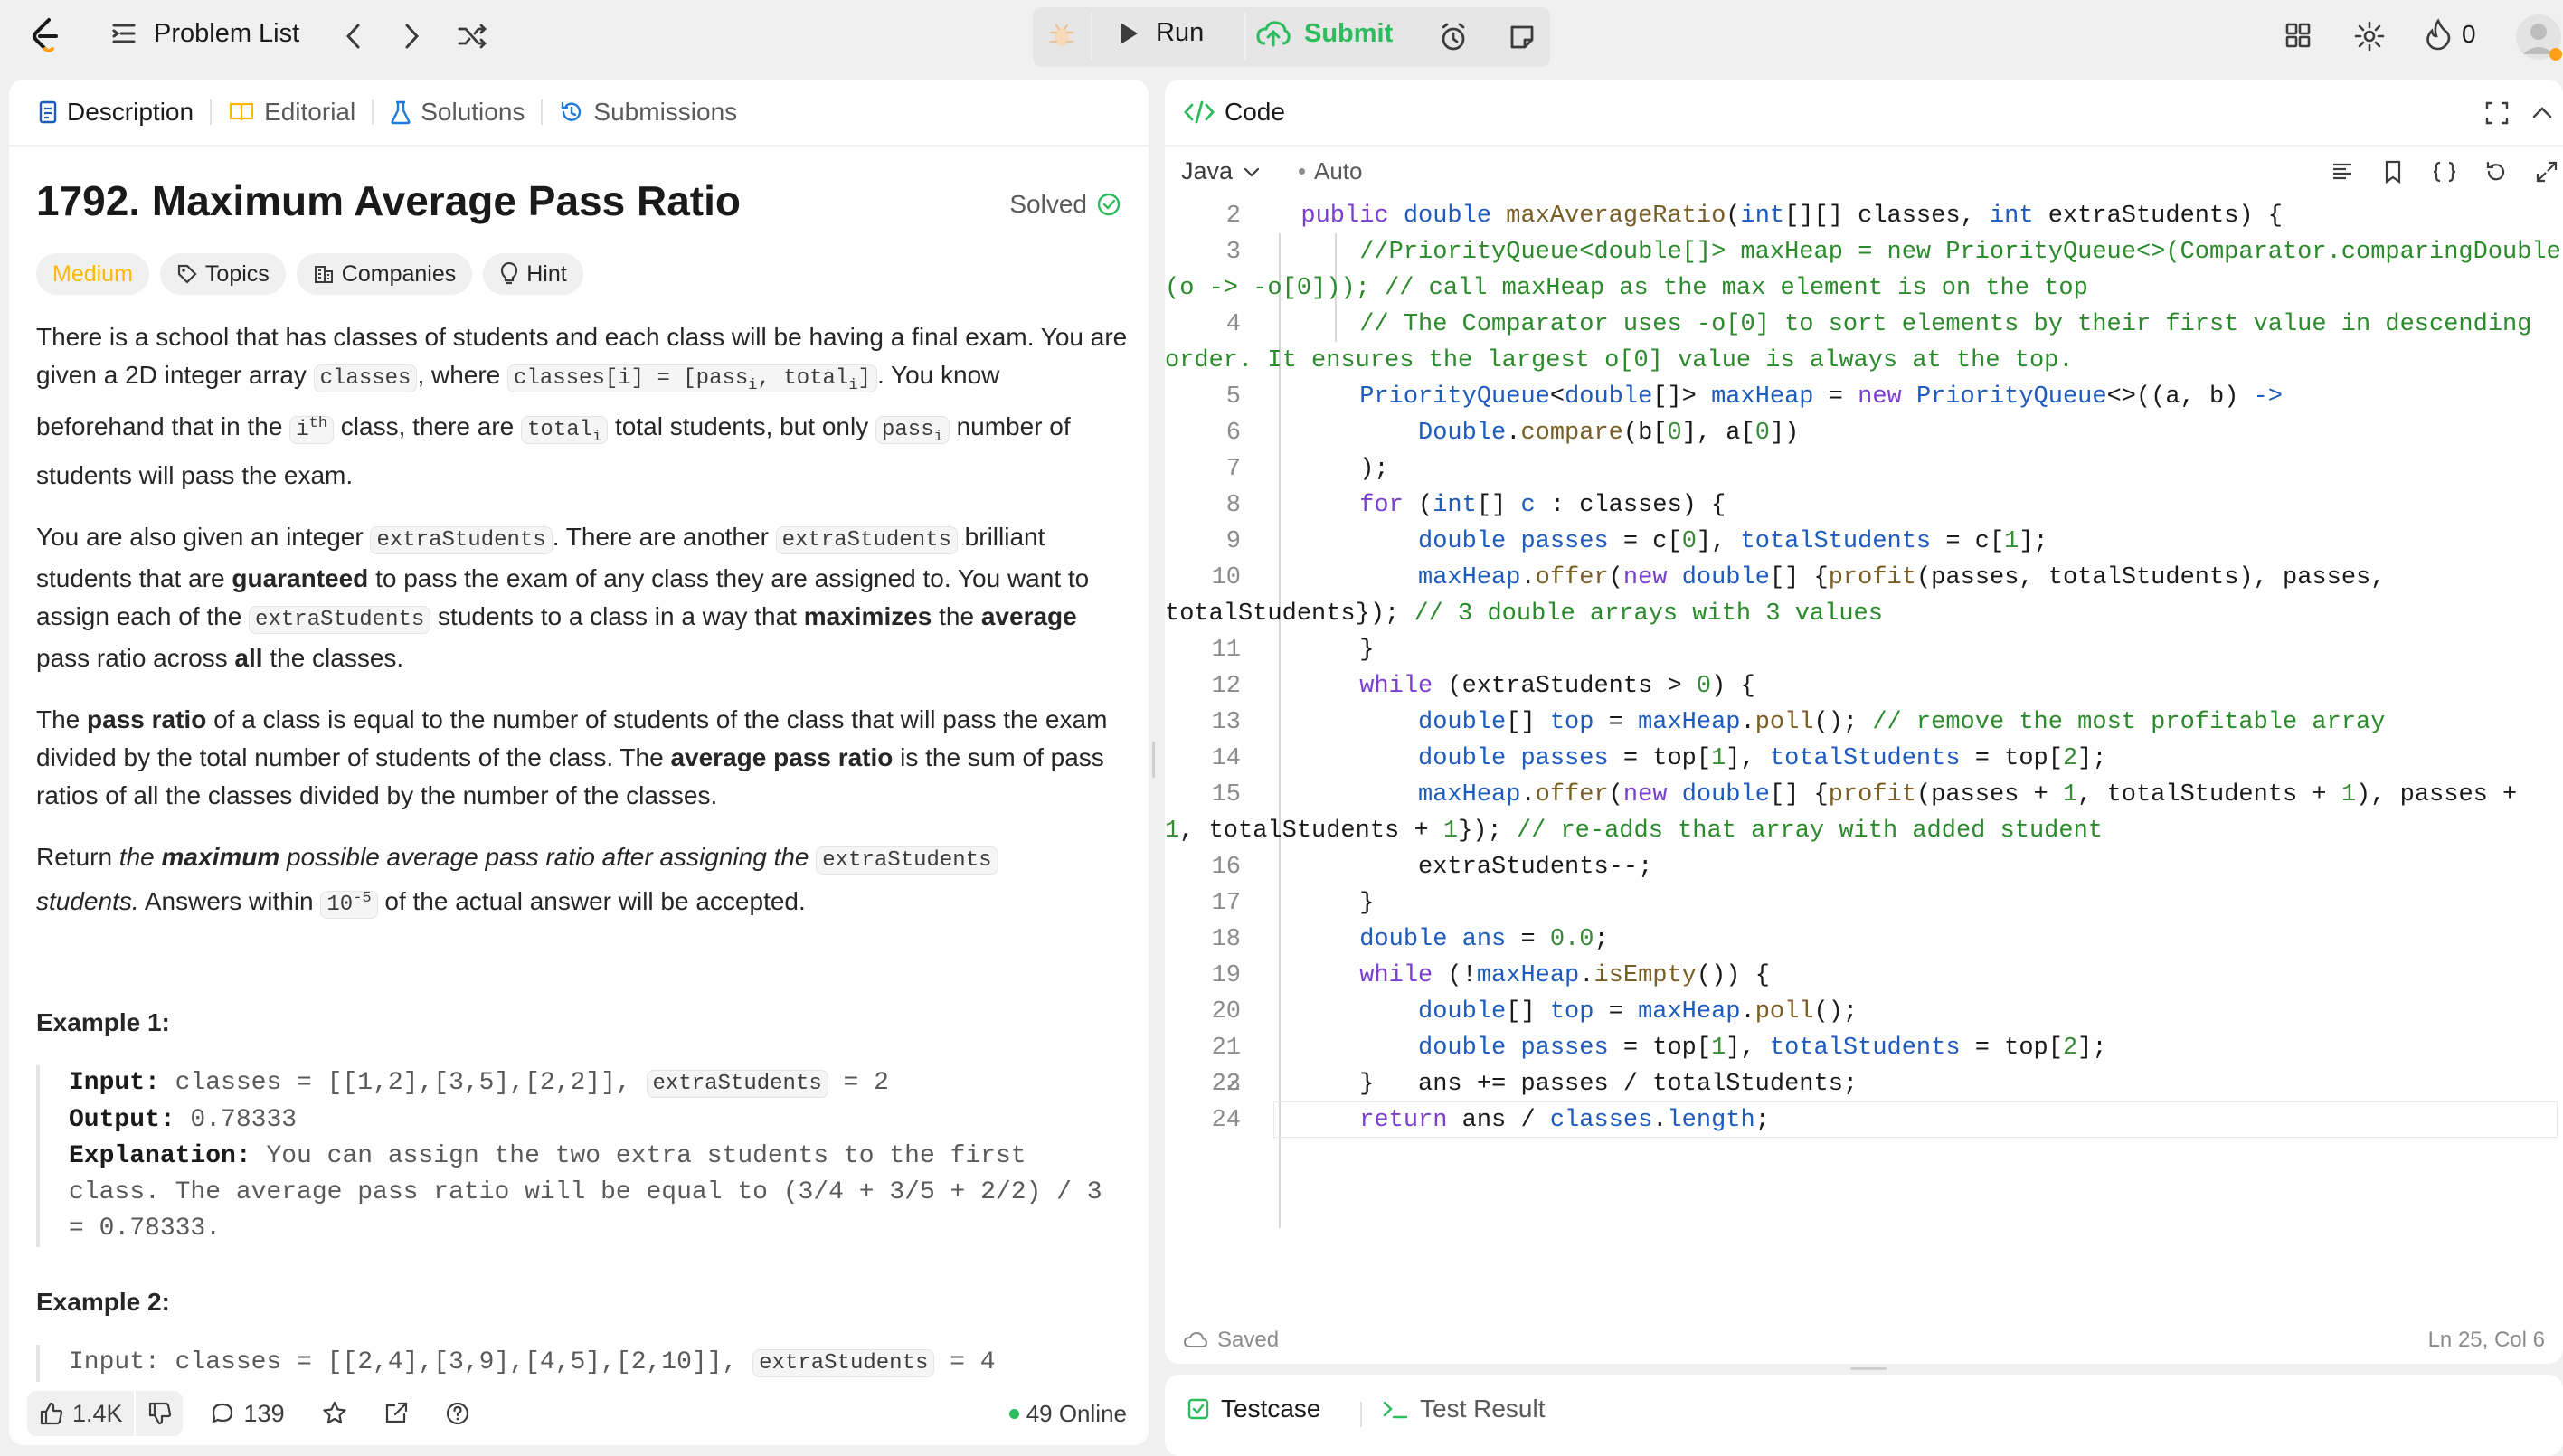  Describe the element at coordinates (1233, 217) in the screenshot. I see `line-number: 2` at that location.